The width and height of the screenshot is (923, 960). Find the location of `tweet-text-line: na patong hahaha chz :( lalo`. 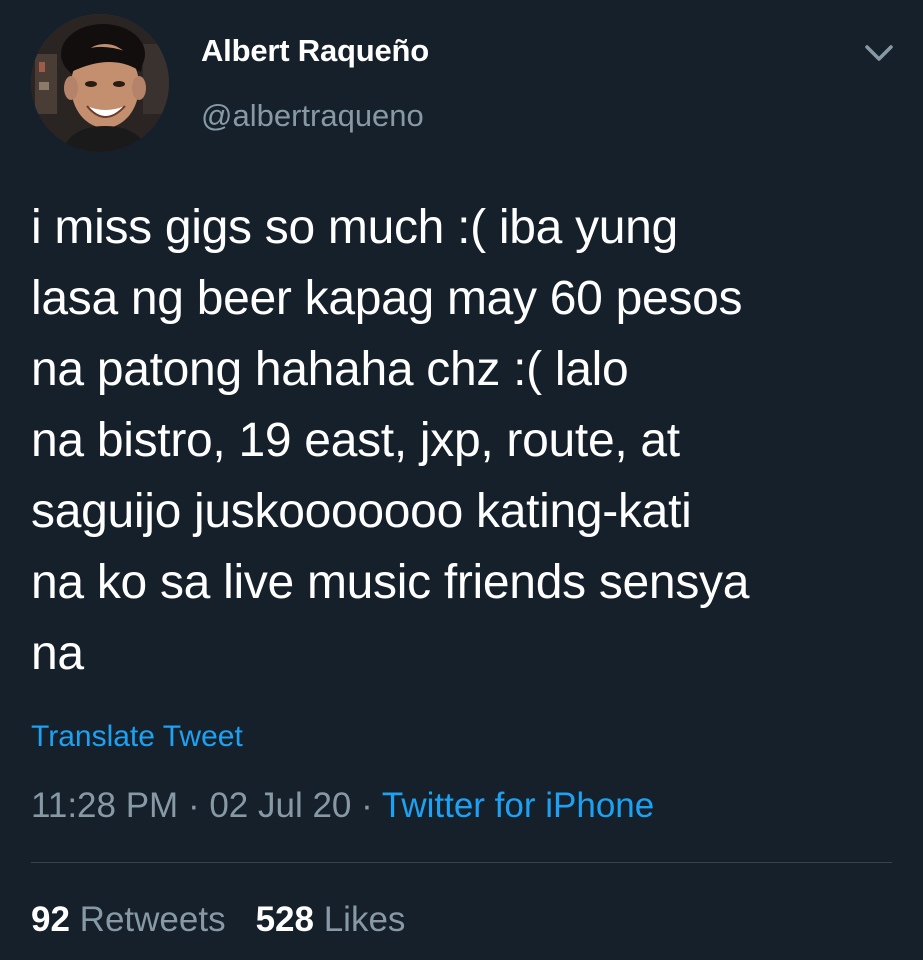

tweet-text-line: na patong hahaha chz :( lalo is located at coordinates (330, 369).